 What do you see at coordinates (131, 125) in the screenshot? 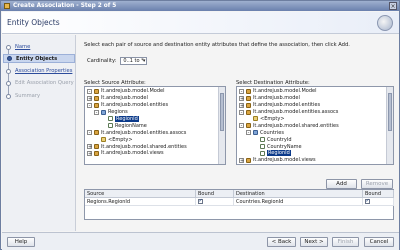
I see `tree-node-label: RegionName` at bounding box center [131, 125].